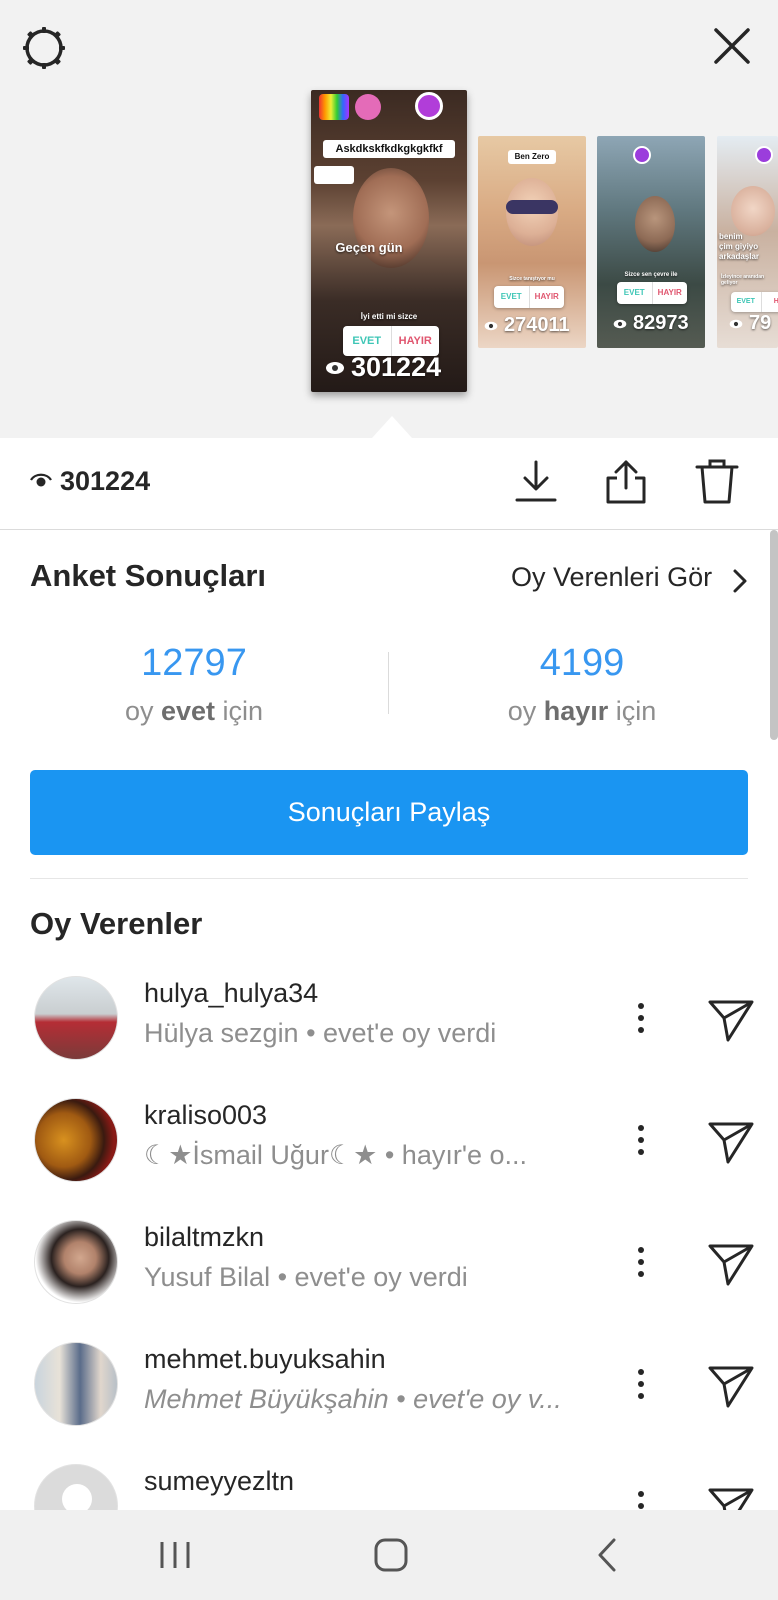  Describe the element at coordinates (774, 635) in the screenshot. I see `scrollbar` at that location.